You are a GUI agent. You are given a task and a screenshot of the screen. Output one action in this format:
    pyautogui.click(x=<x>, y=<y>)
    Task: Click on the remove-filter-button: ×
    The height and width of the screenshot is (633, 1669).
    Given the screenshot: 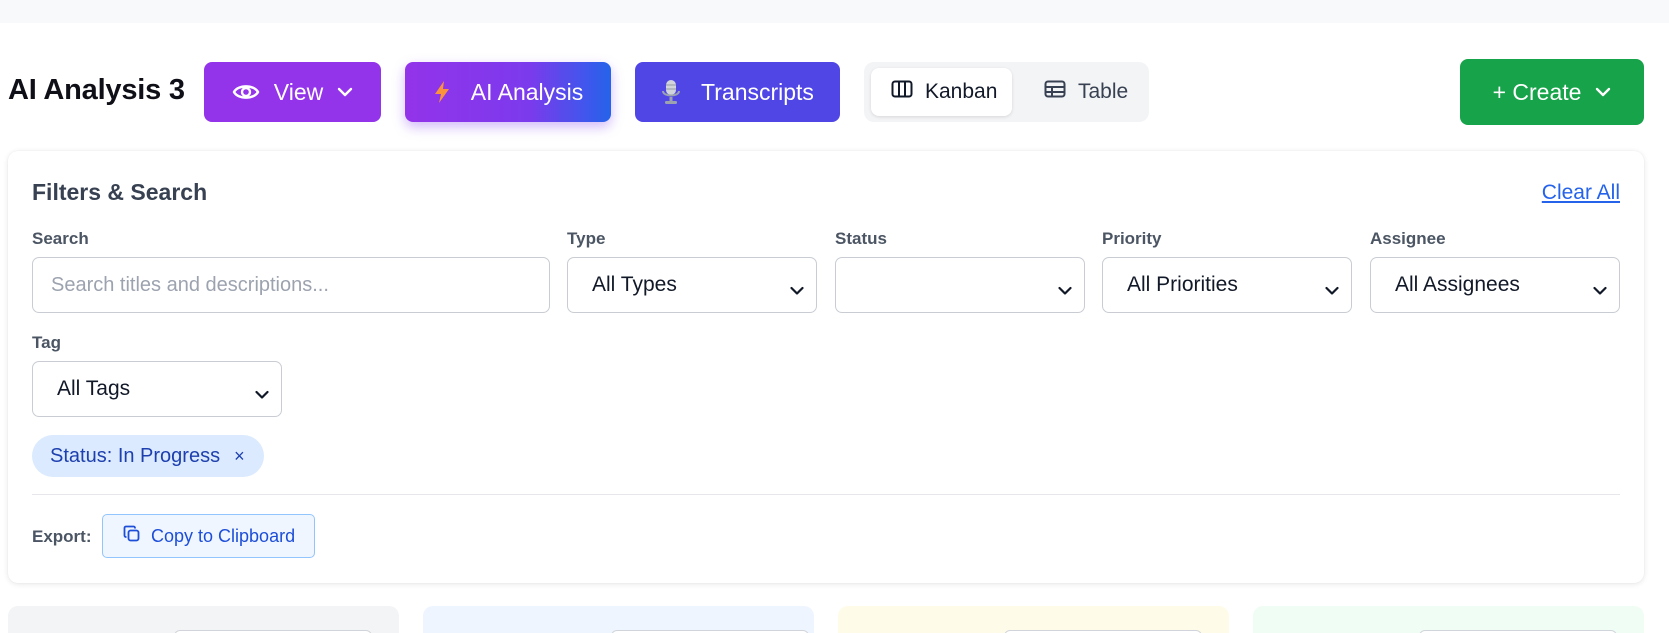 What is the action you would take?
    pyautogui.click(x=239, y=456)
    